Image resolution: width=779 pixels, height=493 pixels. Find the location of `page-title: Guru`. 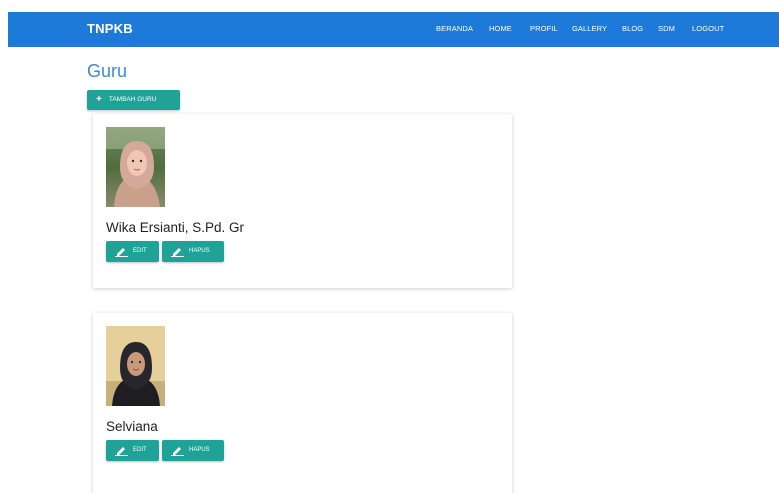

page-title: Guru is located at coordinates (107, 71).